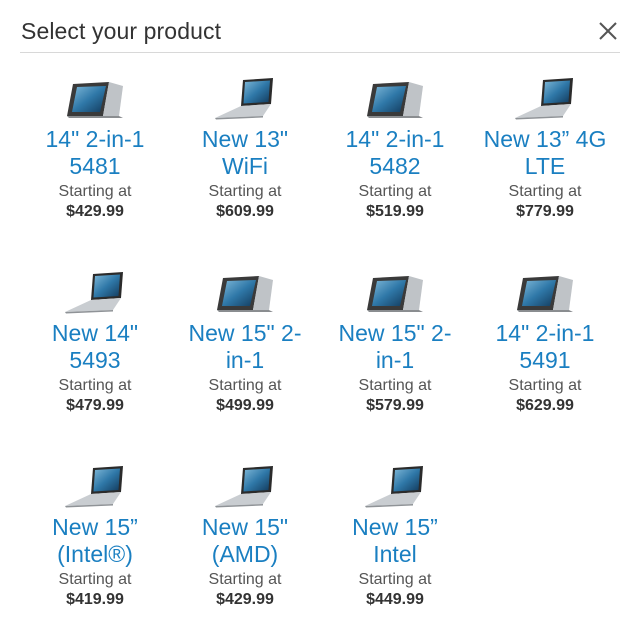  What do you see at coordinates (320, 33) in the screenshot?
I see `dialog-header: Select your product` at bounding box center [320, 33].